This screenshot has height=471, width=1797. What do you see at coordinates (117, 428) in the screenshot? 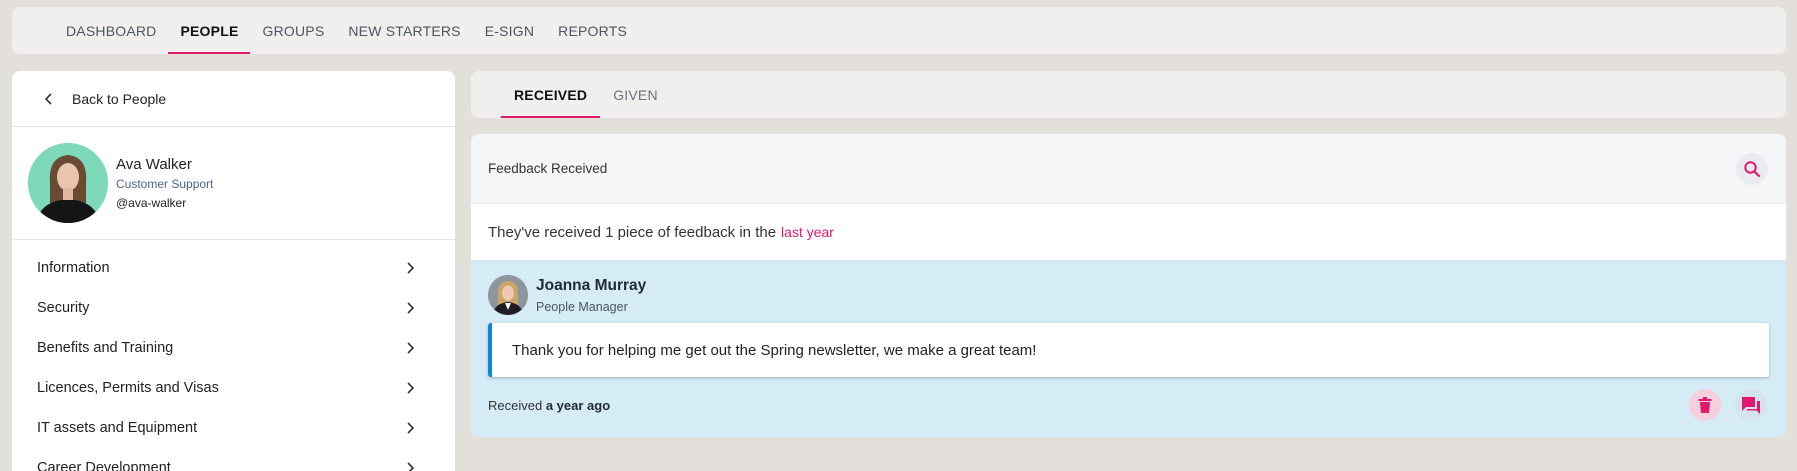
I see `menu-item-label: IT assets and Equipment` at bounding box center [117, 428].